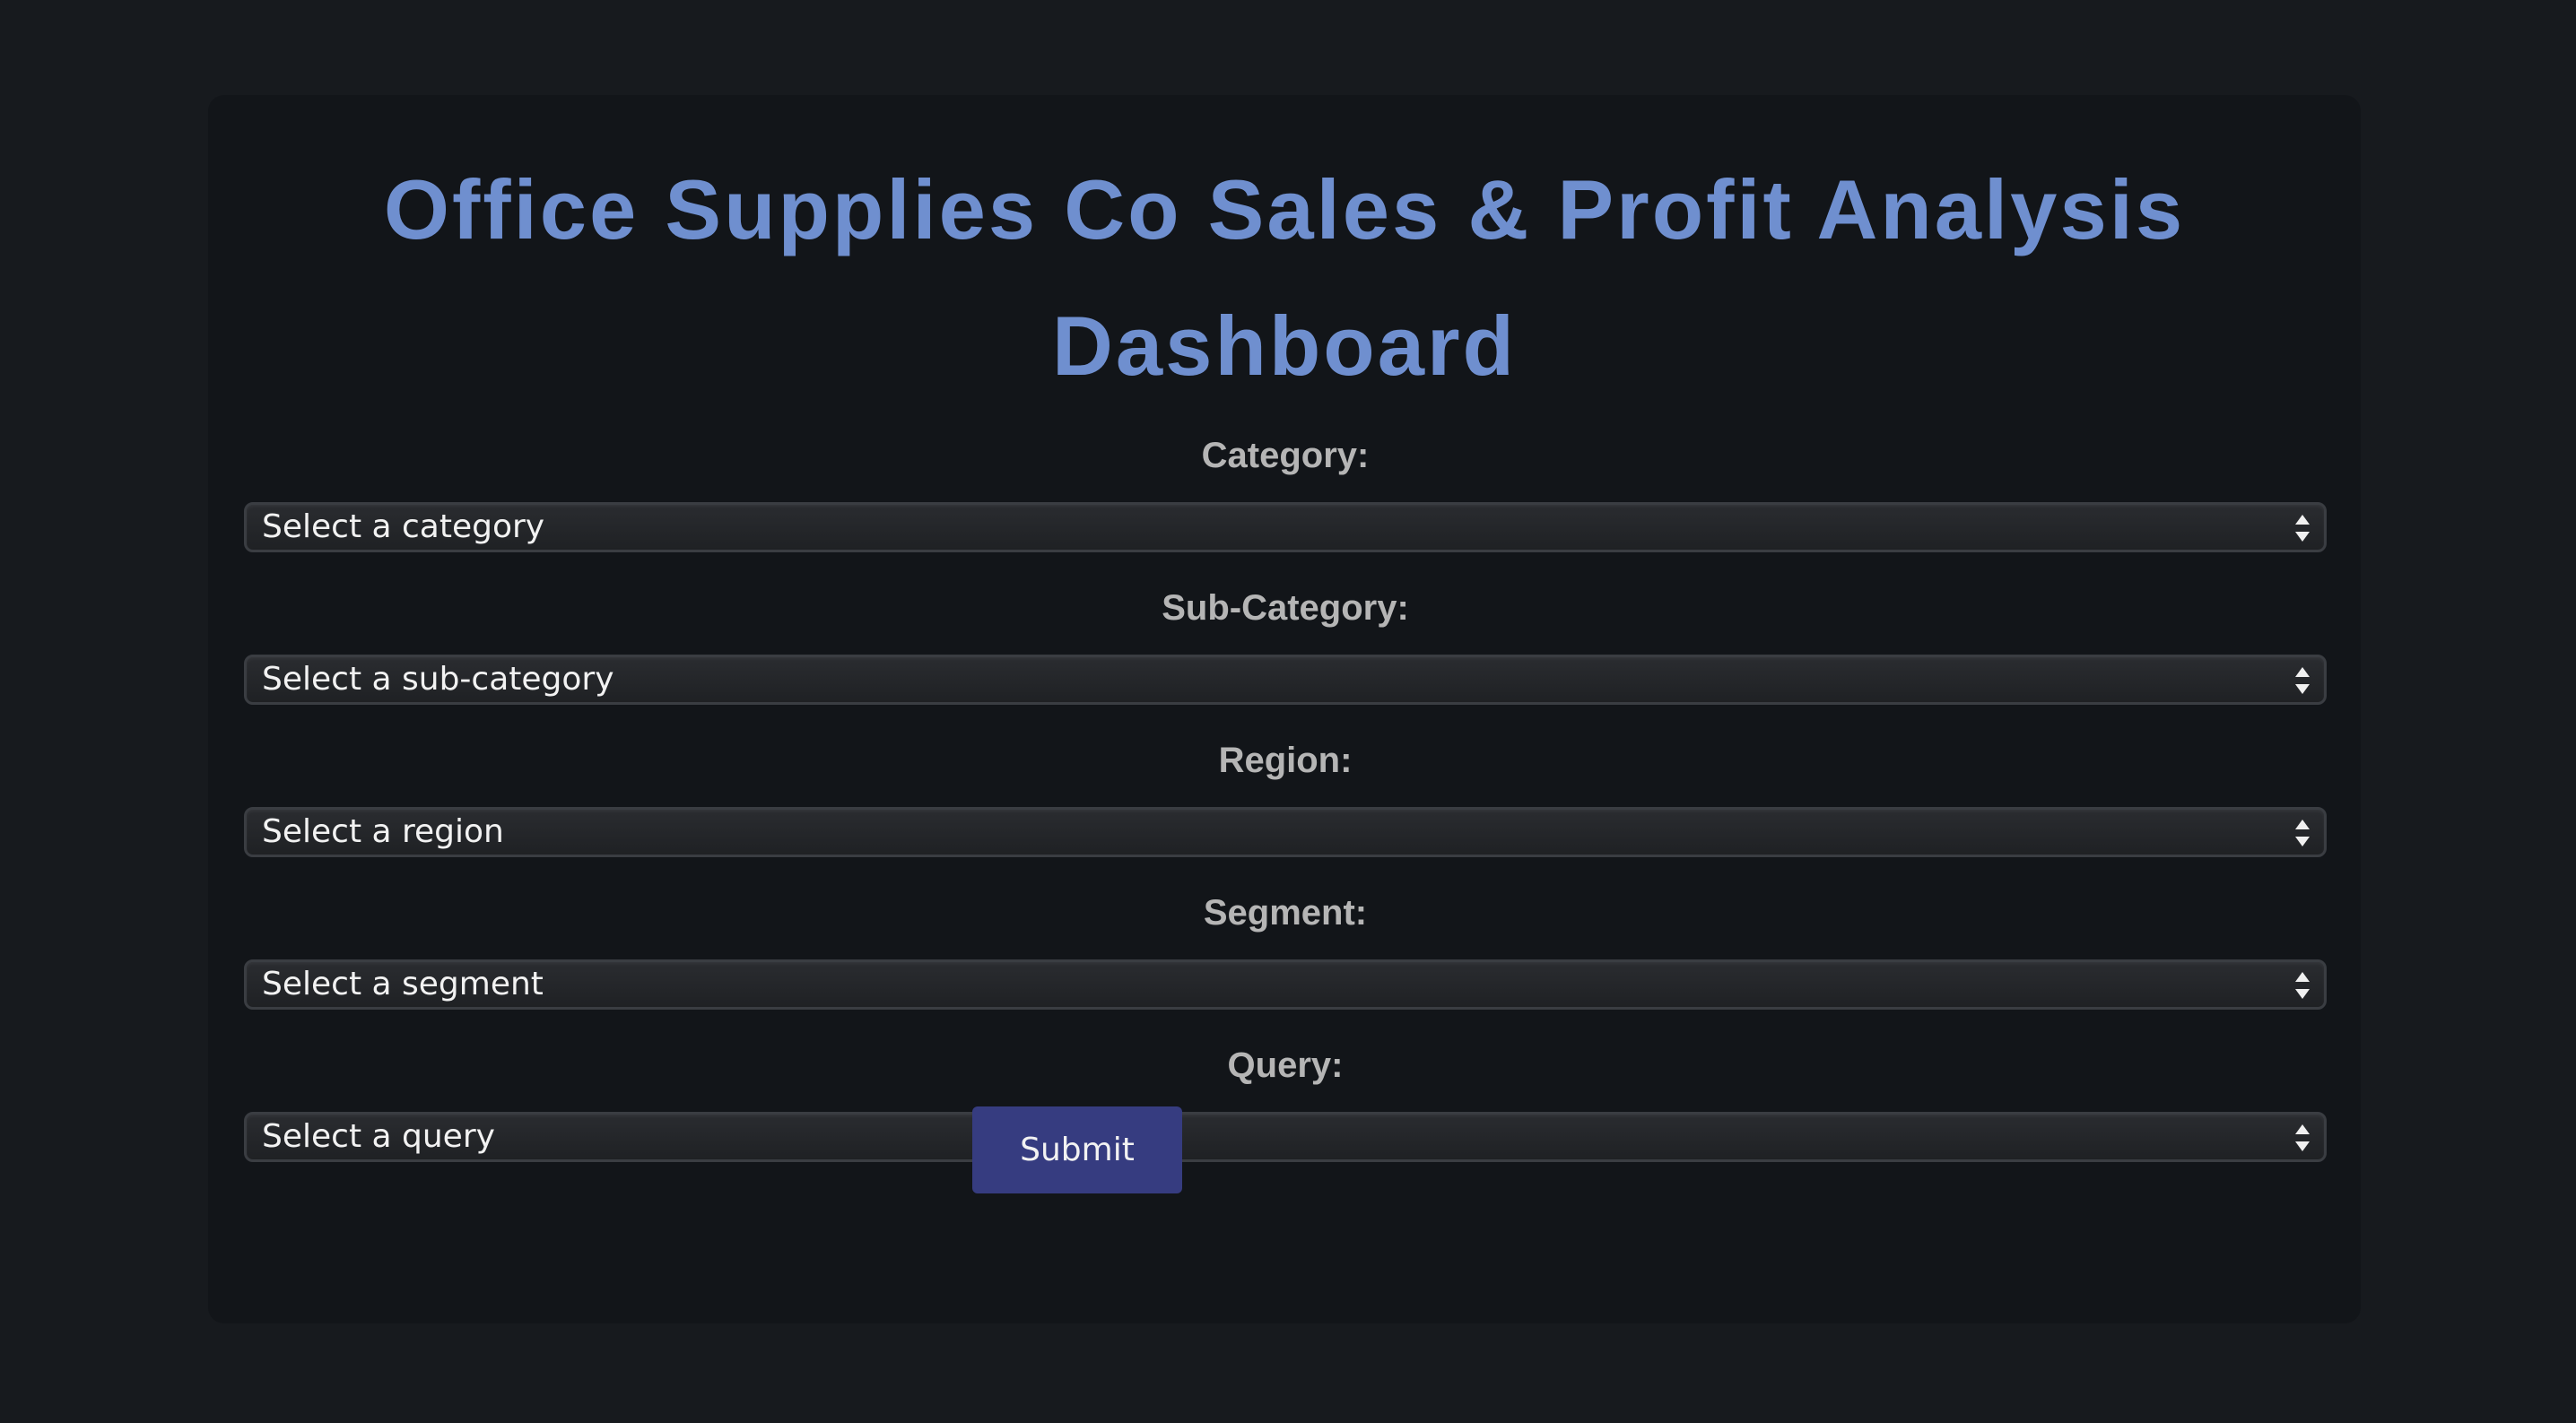 This screenshot has width=2576, height=1423. Describe the element at coordinates (1285, 455) in the screenshot. I see `category-label: Category:` at that location.